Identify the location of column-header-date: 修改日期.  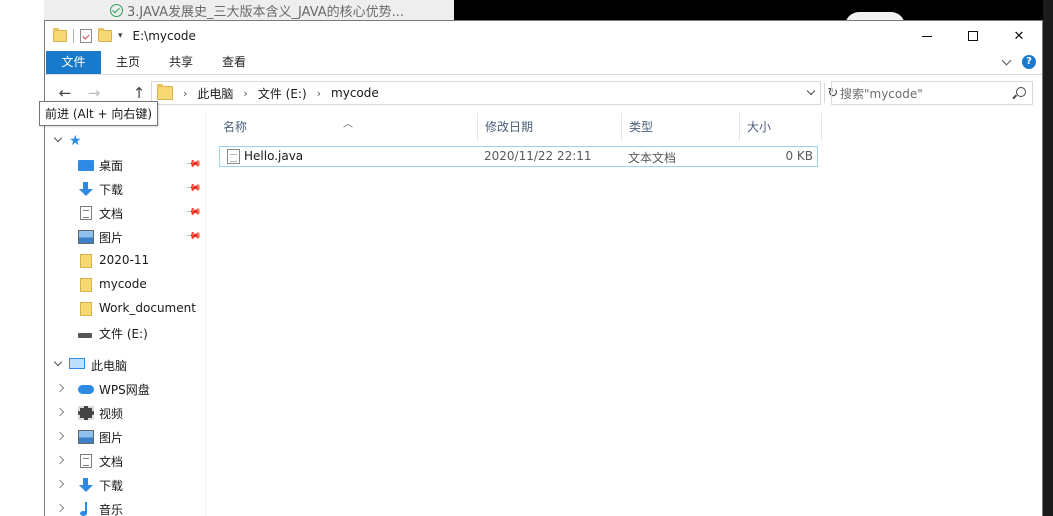
(549, 127).